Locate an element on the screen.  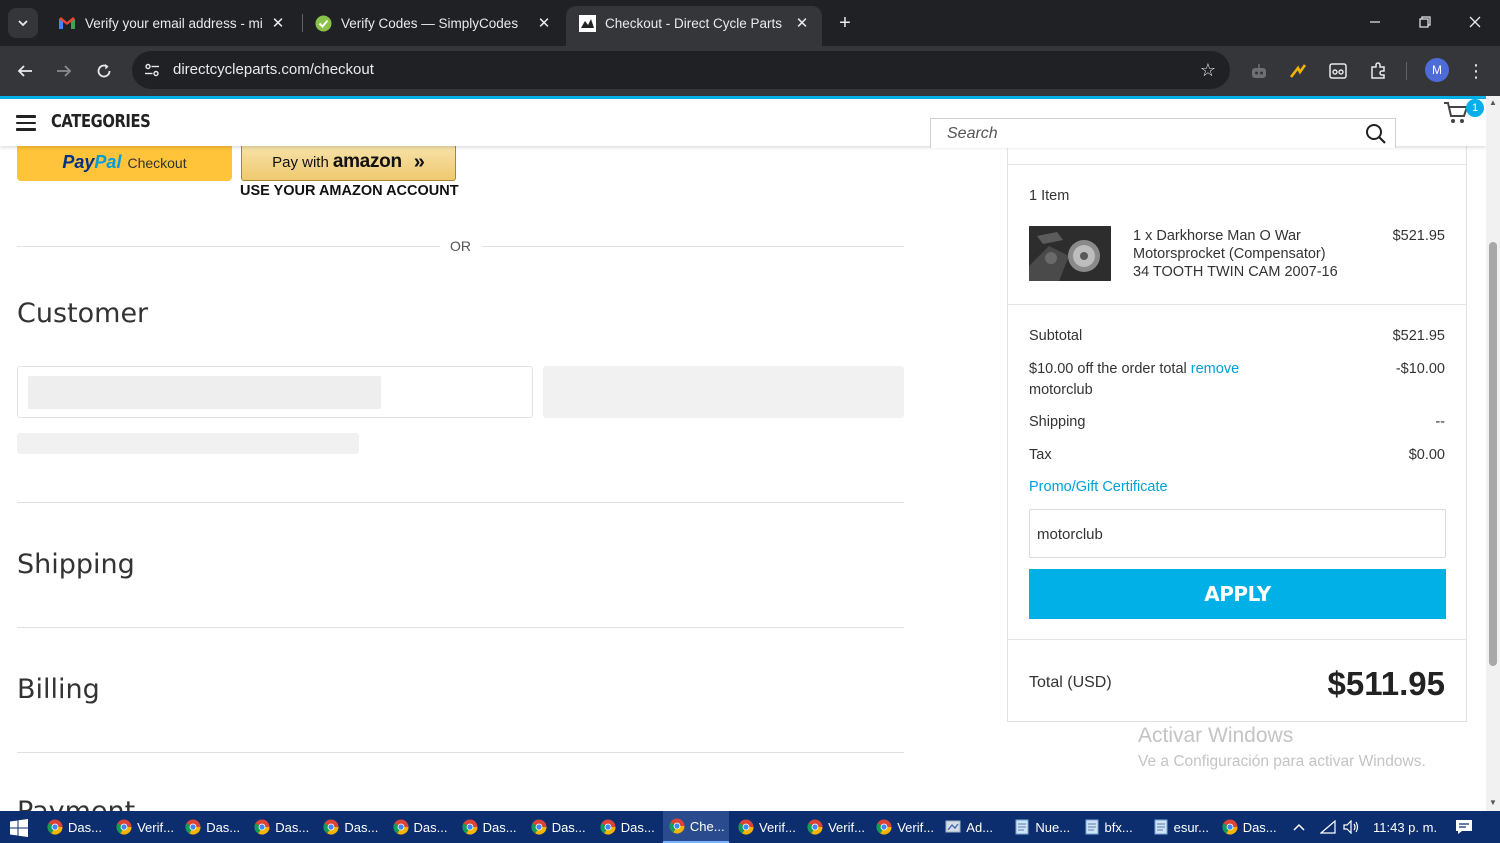
amazon-pay-button: Pay with amazon » is located at coordinates (348, 162).